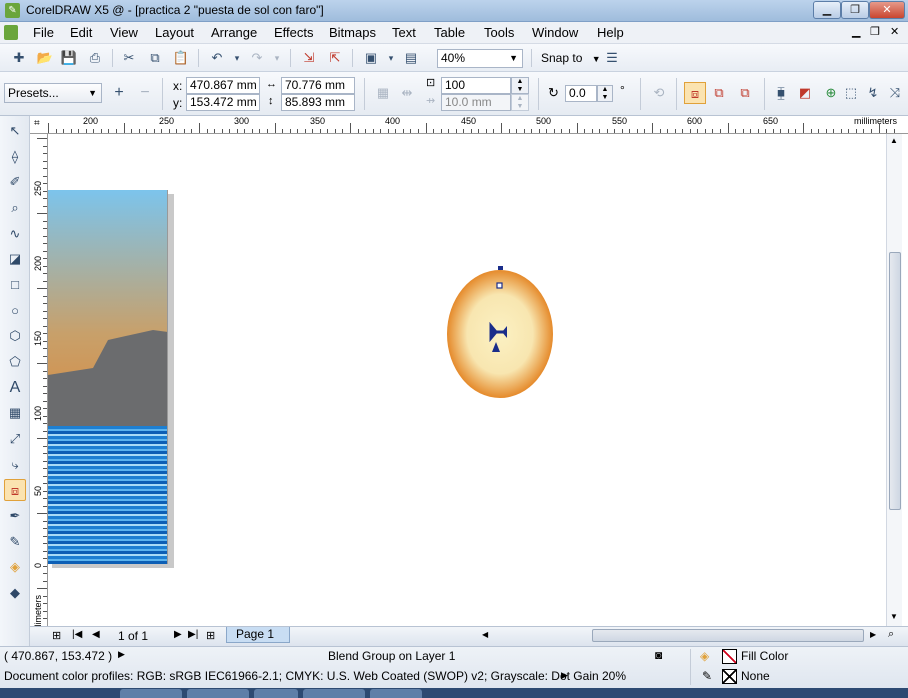  Describe the element at coordinates (480, 58) in the screenshot. I see `zoom-level-select: 40% ▼` at that location.